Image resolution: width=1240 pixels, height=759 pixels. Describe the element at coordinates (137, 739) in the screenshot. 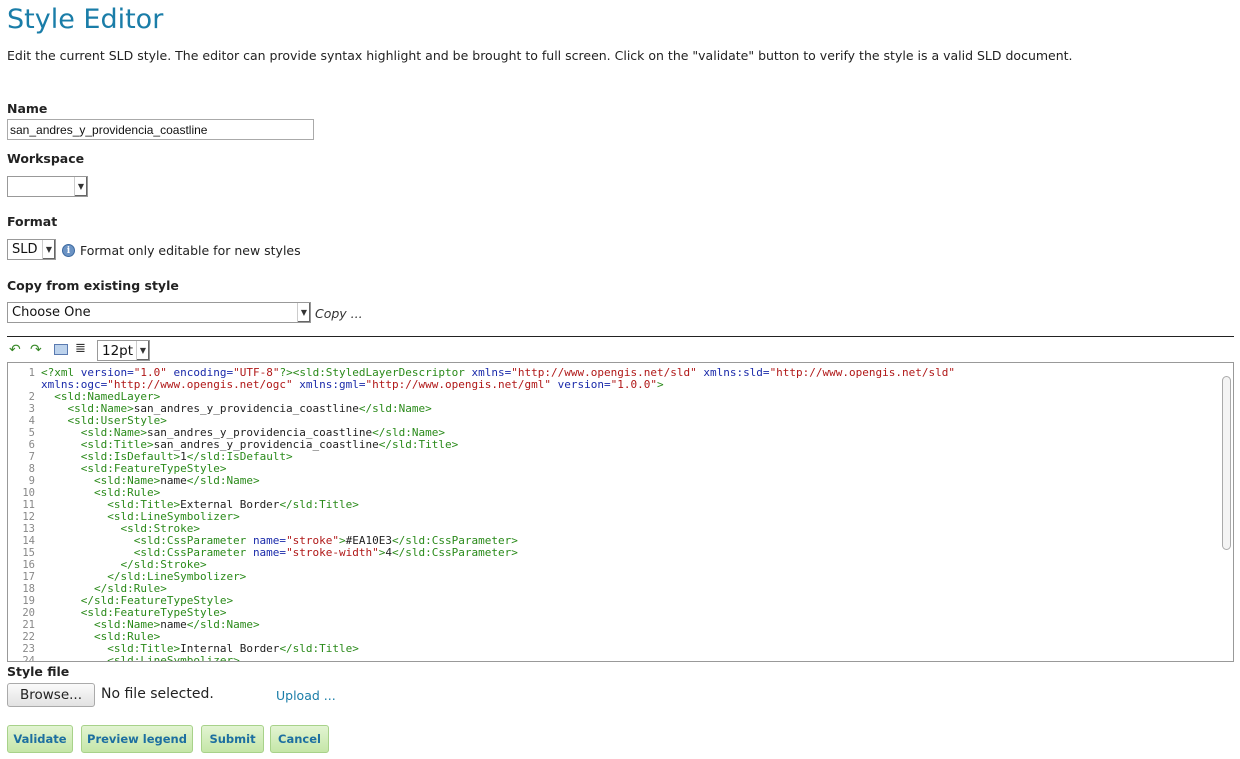

I see `preview-legend-button: Preview legend` at that location.